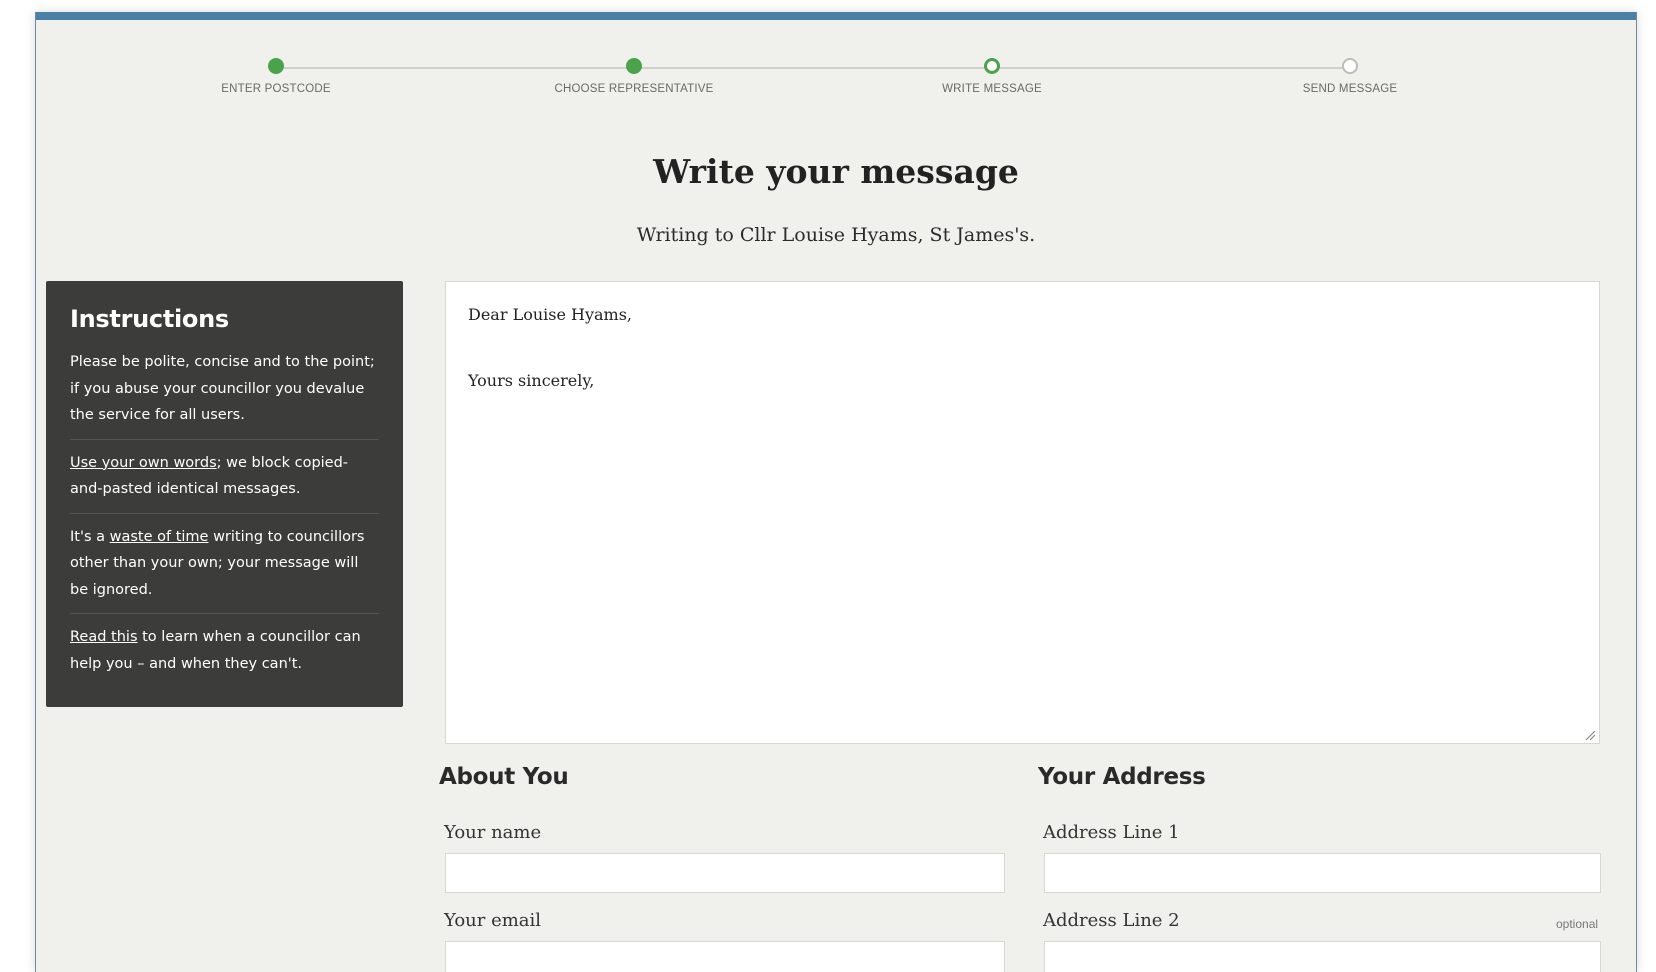 Image resolution: width=1656 pixels, height=972 pixels. What do you see at coordinates (531, 380) in the screenshot?
I see `message-signoff: Yours sincerely,` at bounding box center [531, 380].